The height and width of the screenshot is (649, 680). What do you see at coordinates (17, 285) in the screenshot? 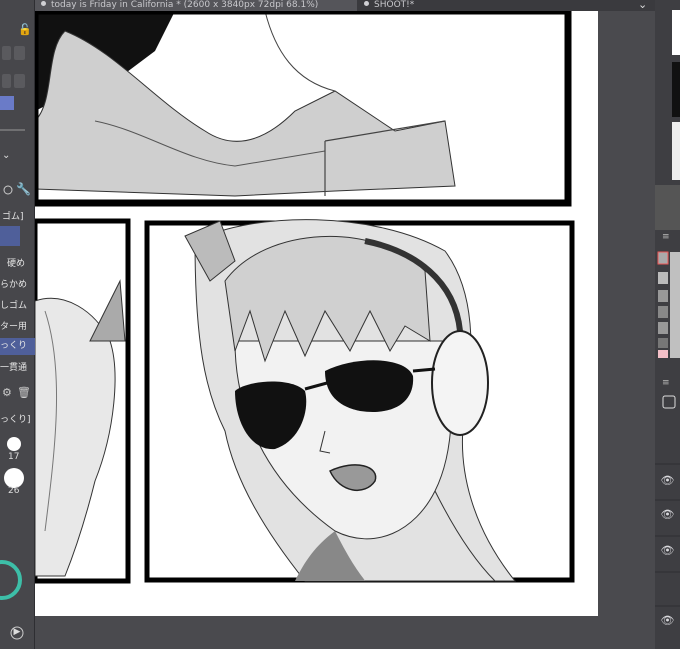
I see `brush-option-soft: らかめ` at bounding box center [17, 285].